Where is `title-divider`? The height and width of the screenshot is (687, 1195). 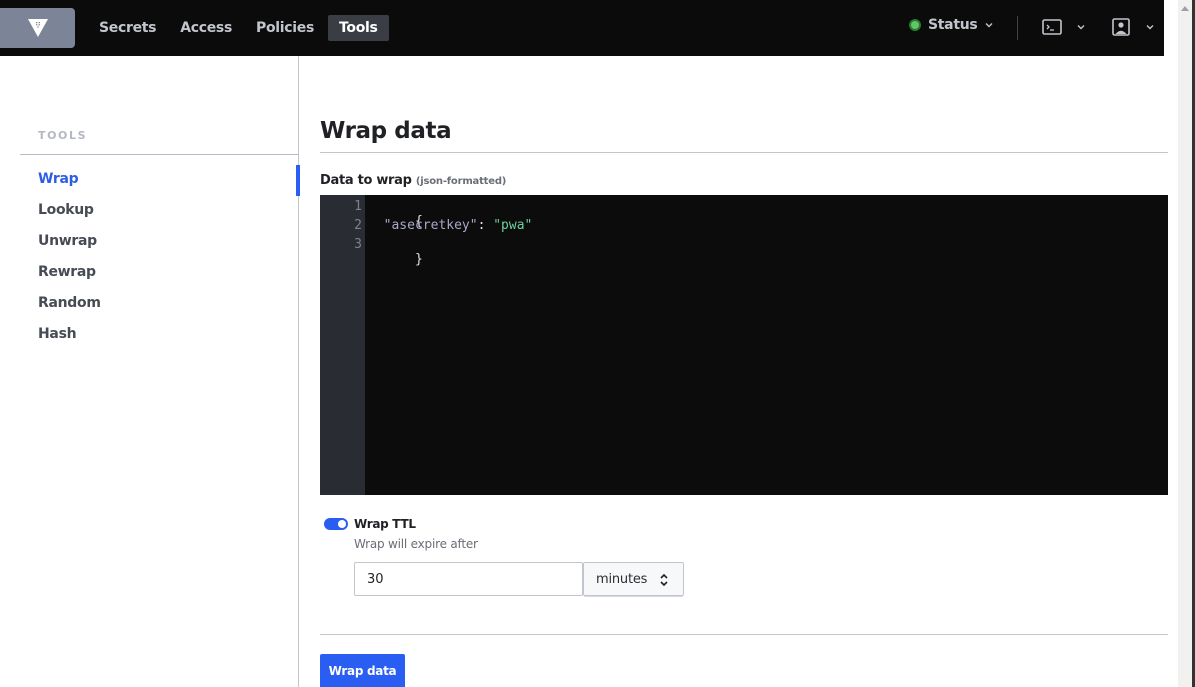
title-divider is located at coordinates (744, 152).